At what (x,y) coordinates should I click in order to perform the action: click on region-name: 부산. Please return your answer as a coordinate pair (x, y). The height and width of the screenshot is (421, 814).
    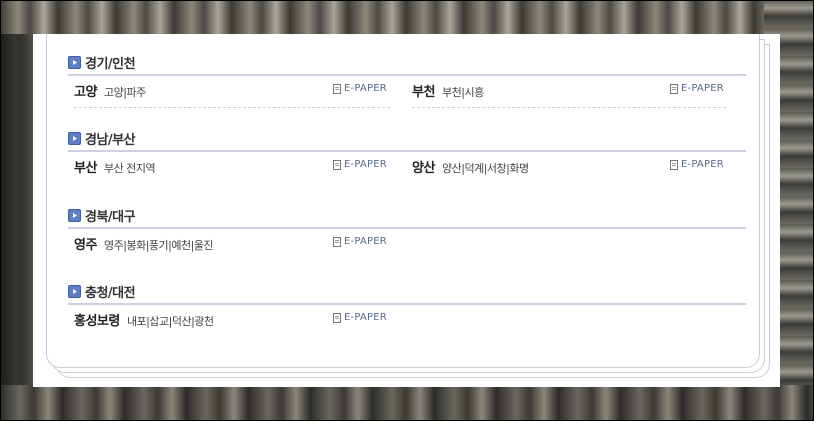
    Looking at the image, I should click on (85, 168).